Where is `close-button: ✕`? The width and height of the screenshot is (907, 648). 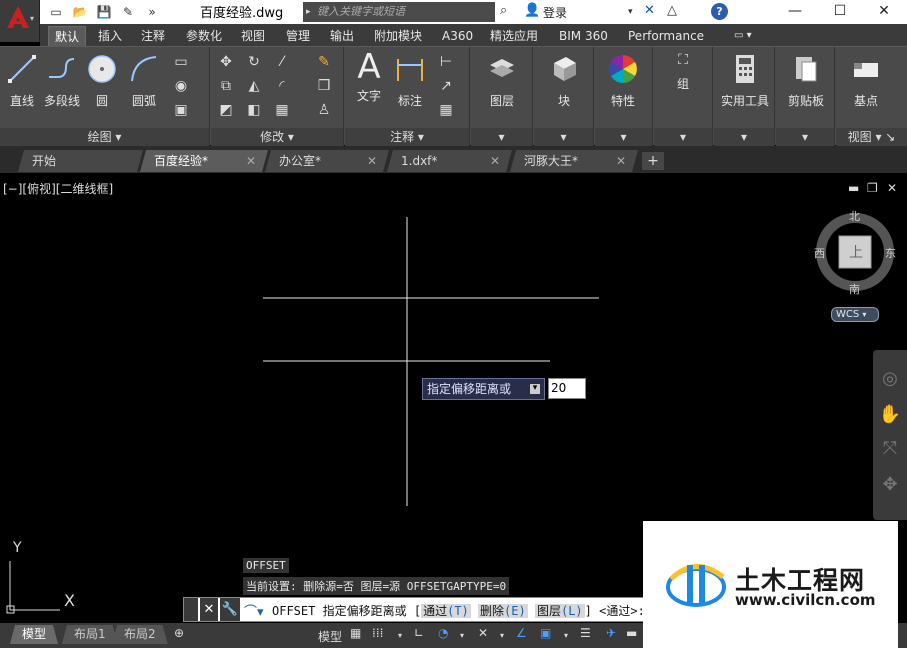
close-button: ✕ is located at coordinates (884, 12).